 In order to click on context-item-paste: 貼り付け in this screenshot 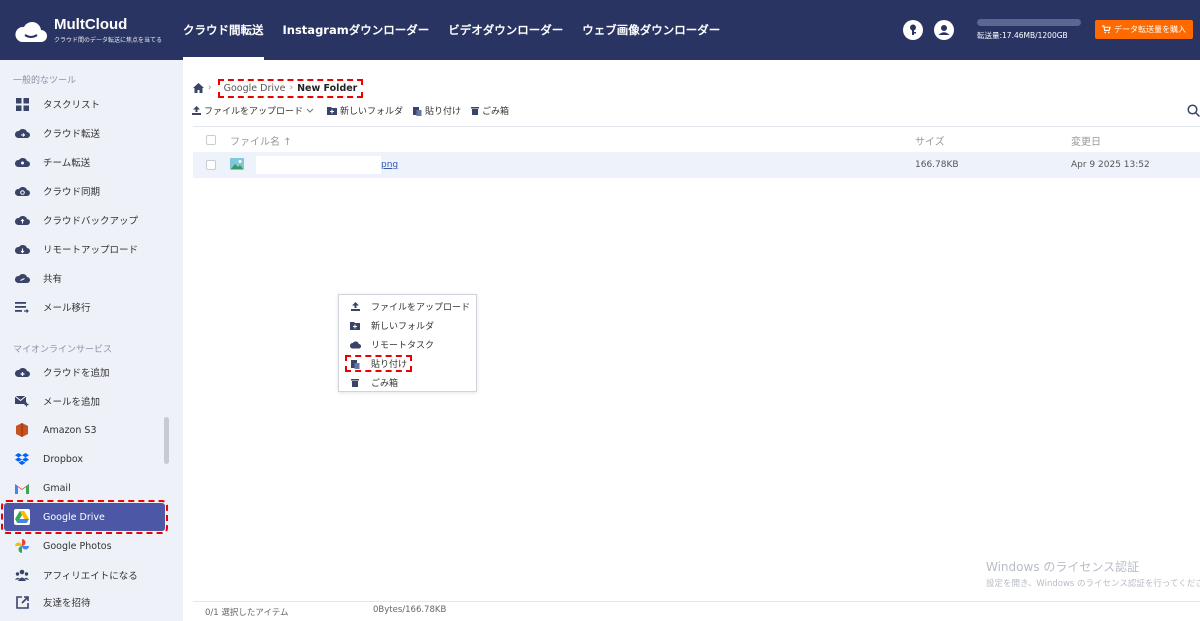, I will do `click(408, 363)`.